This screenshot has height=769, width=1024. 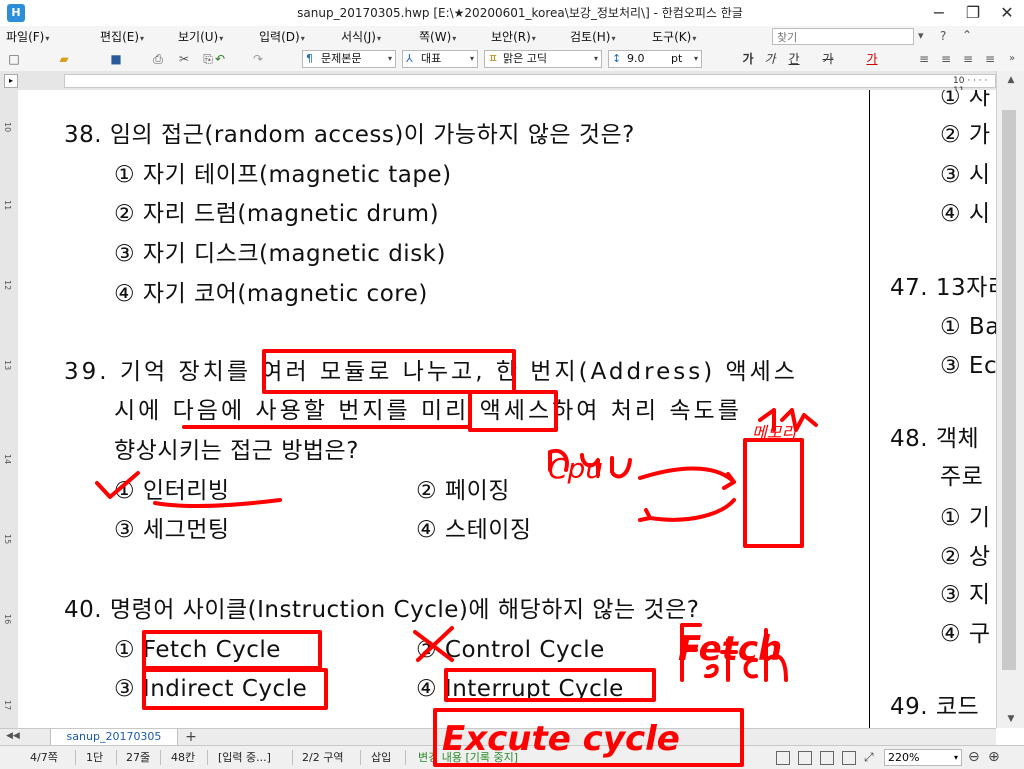 I want to click on question-39-option-1: ① 인터리빙, so click(x=172, y=491).